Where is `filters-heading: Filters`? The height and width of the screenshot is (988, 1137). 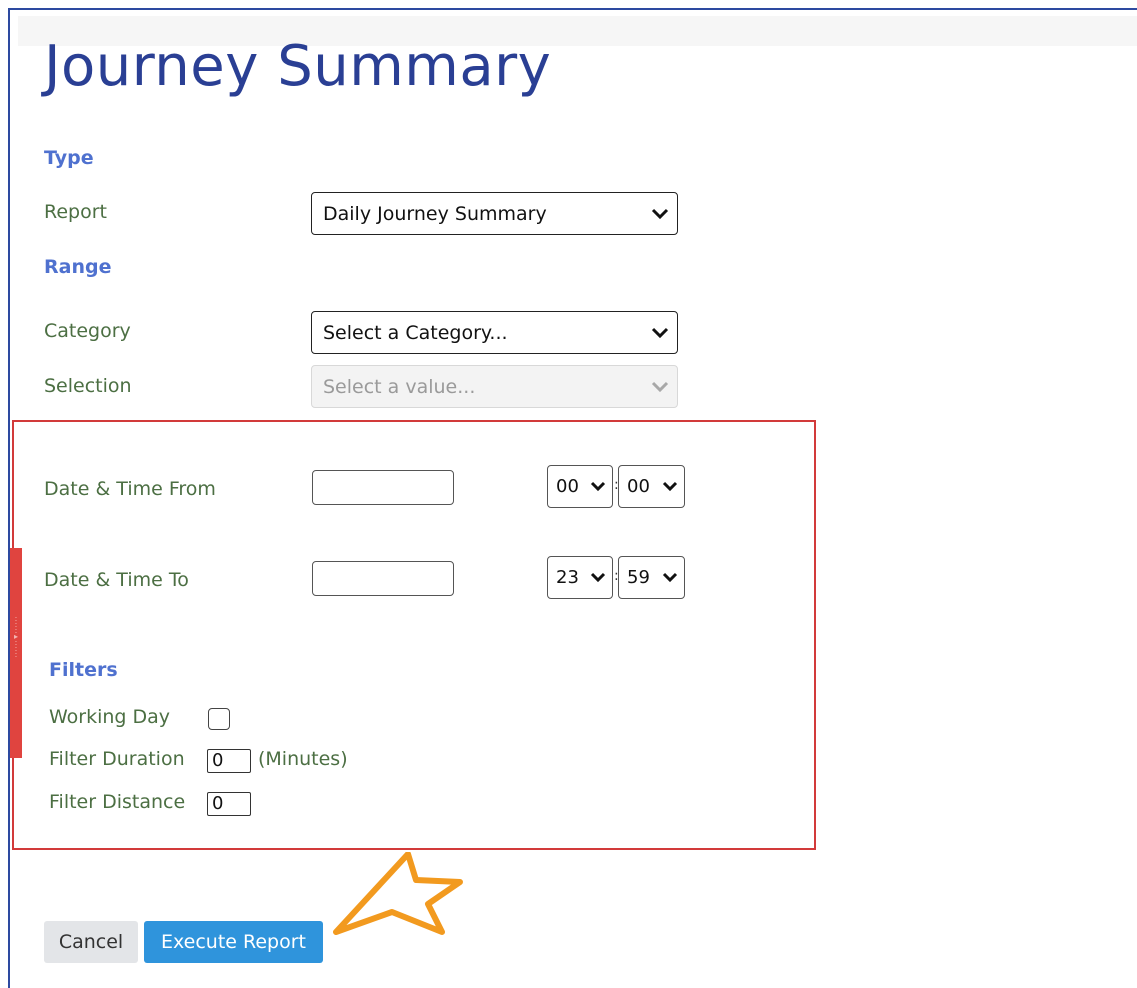 filters-heading: Filters is located at coordinates (83, 670).